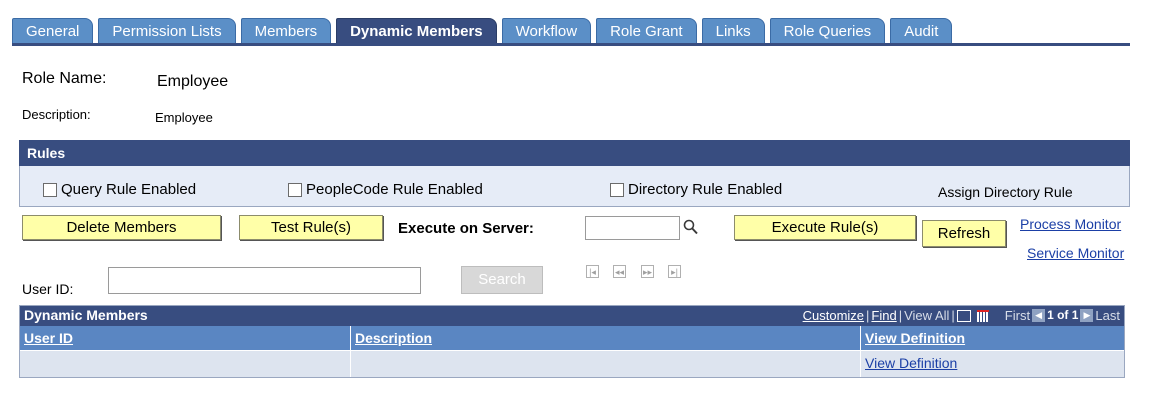 The height and width of the screenshot is (398, 1152). What do you see at coordinates (827, 30) in the screenshot?
I see `tab-role-queries: Role Queries` at bounding box center [827, 30].